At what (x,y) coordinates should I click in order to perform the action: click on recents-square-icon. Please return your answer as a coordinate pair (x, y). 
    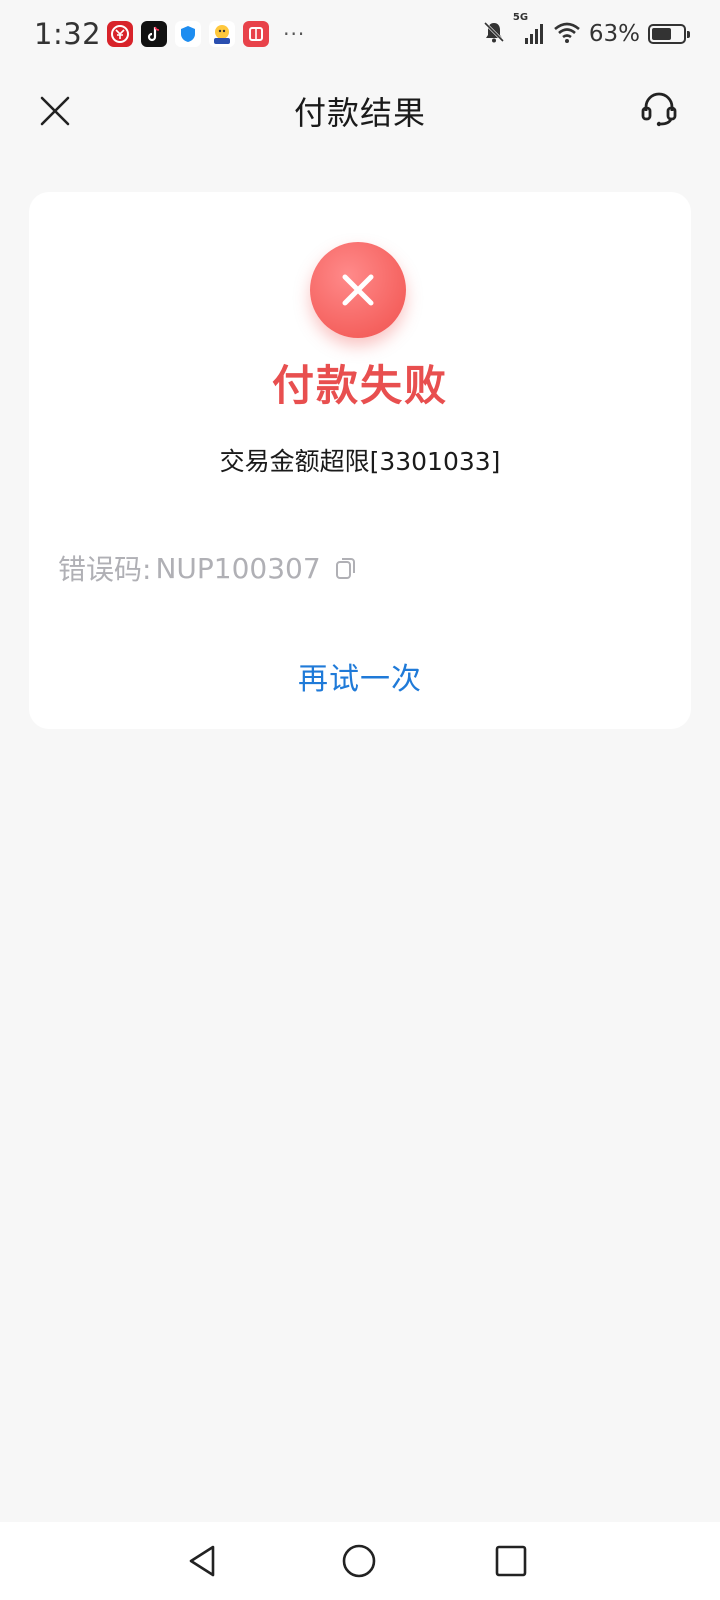
    Looking at the image, I should click on (511, 1561).